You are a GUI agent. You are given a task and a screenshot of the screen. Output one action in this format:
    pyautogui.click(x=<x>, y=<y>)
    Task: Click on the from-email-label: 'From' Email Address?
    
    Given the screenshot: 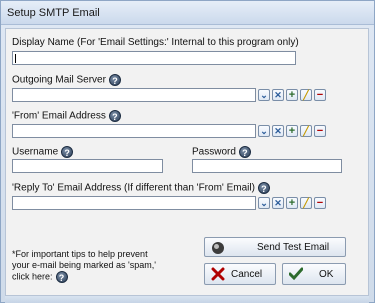 What is the action you would take?
    pyautogui.click(x=66, y=116)
    